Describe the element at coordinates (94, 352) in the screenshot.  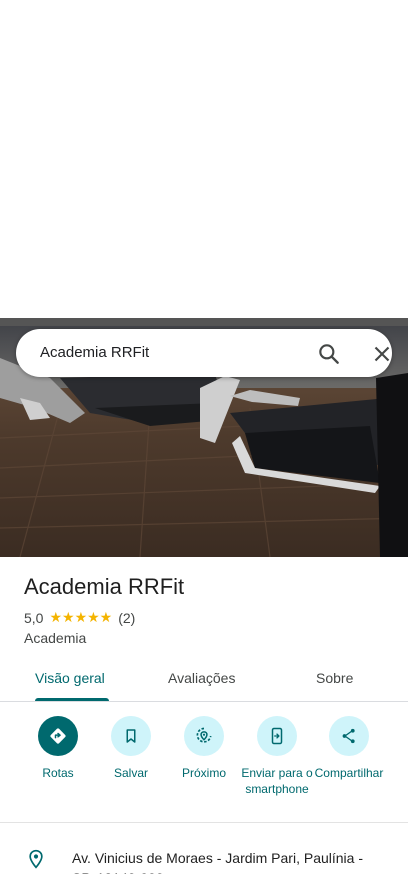
I see `search-input: Academia RRFit` at that location.